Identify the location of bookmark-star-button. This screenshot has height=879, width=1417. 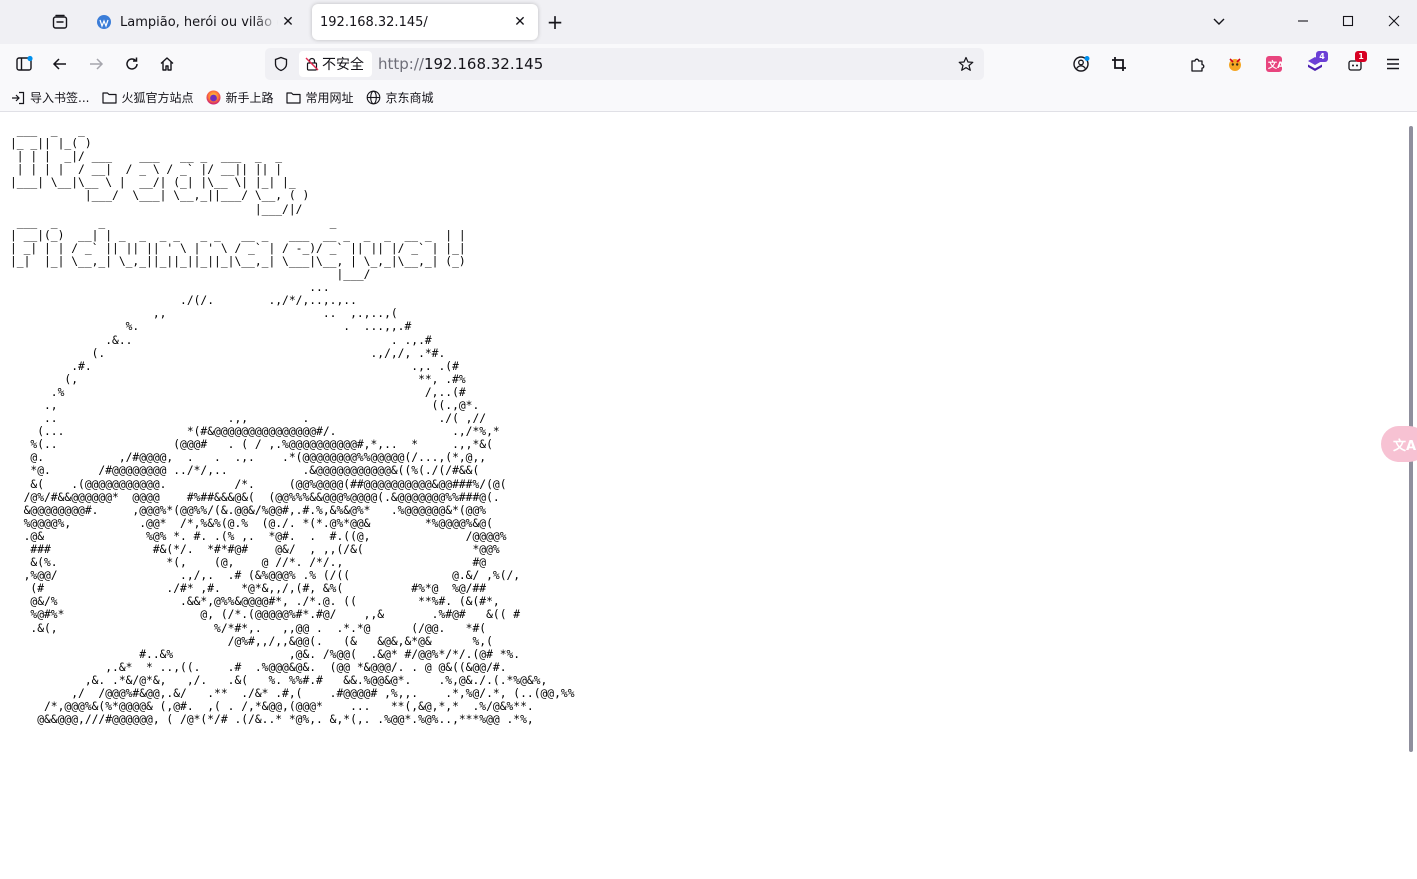
(966, 64).